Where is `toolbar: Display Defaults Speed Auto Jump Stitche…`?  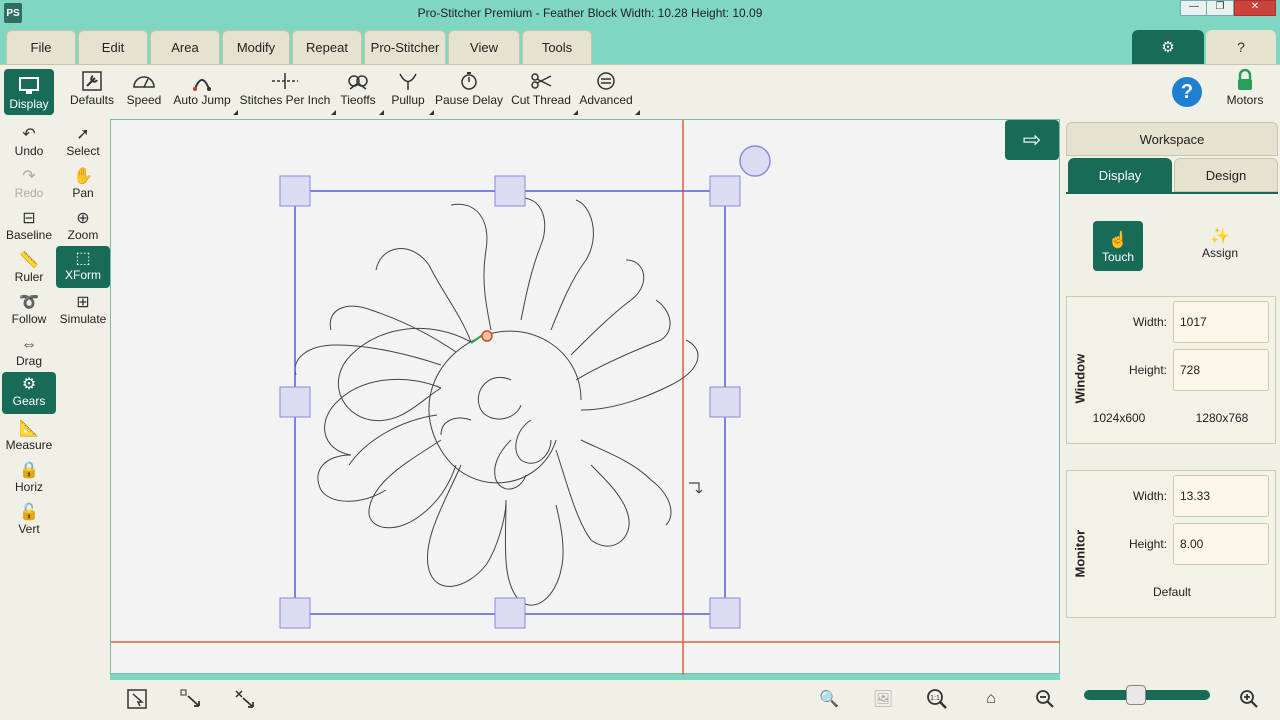
toolbar: Display Defaults Speed Auto Jump Stitche… is located at coordinates (640, 91).